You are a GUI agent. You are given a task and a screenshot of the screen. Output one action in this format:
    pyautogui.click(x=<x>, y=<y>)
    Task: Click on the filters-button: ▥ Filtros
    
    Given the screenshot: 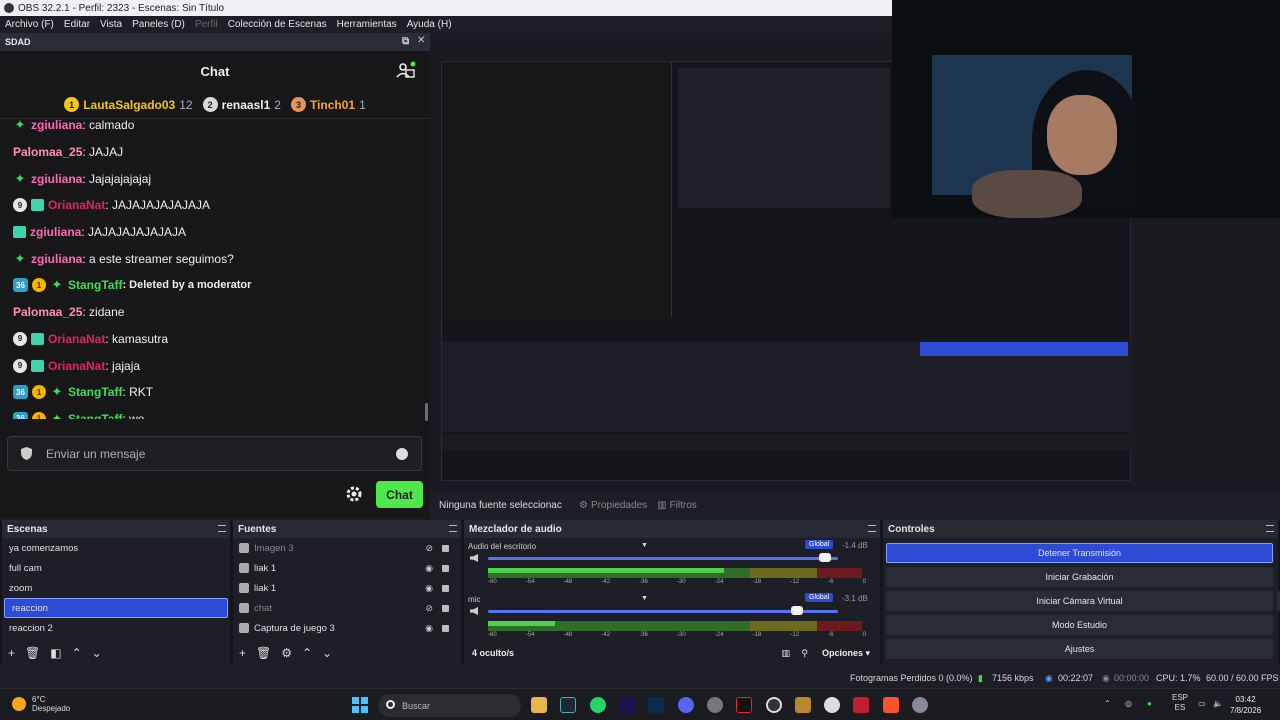 What is the action you would take?
    pyautogui.click(x=677, y=505)
    